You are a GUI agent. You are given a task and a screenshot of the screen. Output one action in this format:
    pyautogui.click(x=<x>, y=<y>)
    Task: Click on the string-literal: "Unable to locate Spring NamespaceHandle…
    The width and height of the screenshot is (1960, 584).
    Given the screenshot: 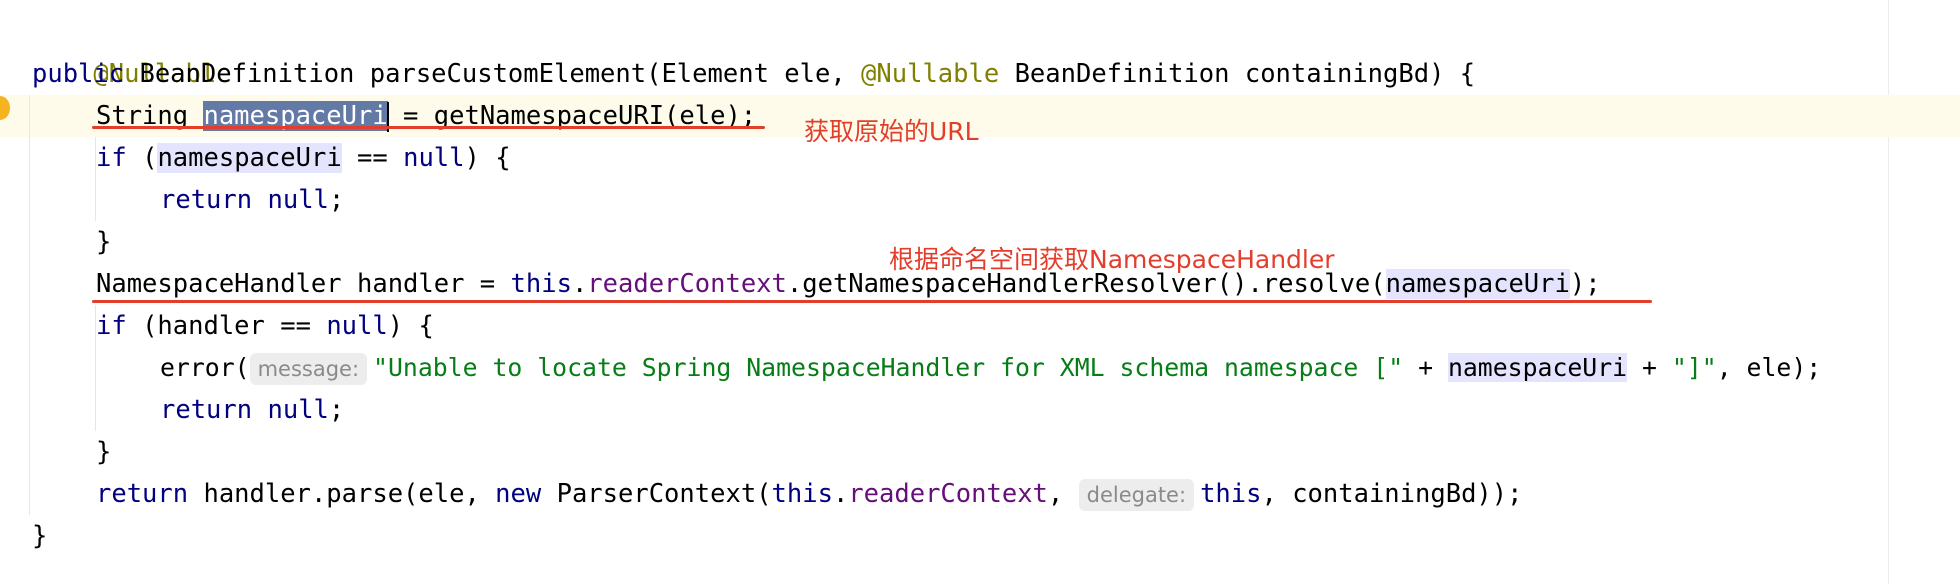 What is the action you would take?
    pyautogui.click(x=888, y=367)
    